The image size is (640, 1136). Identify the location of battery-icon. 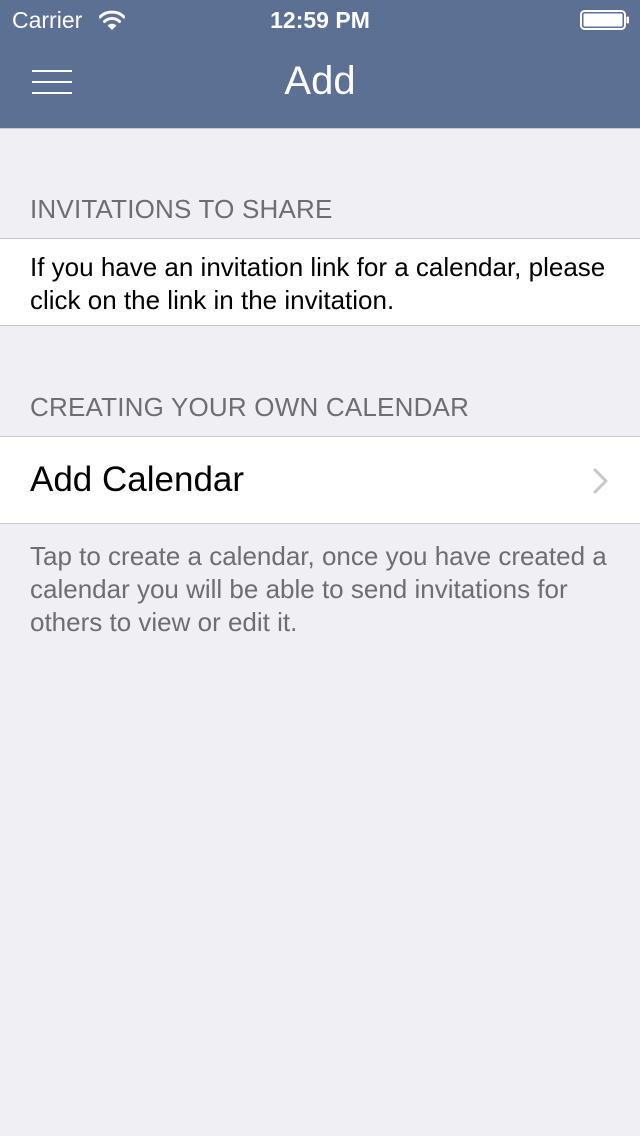
(604, 20).